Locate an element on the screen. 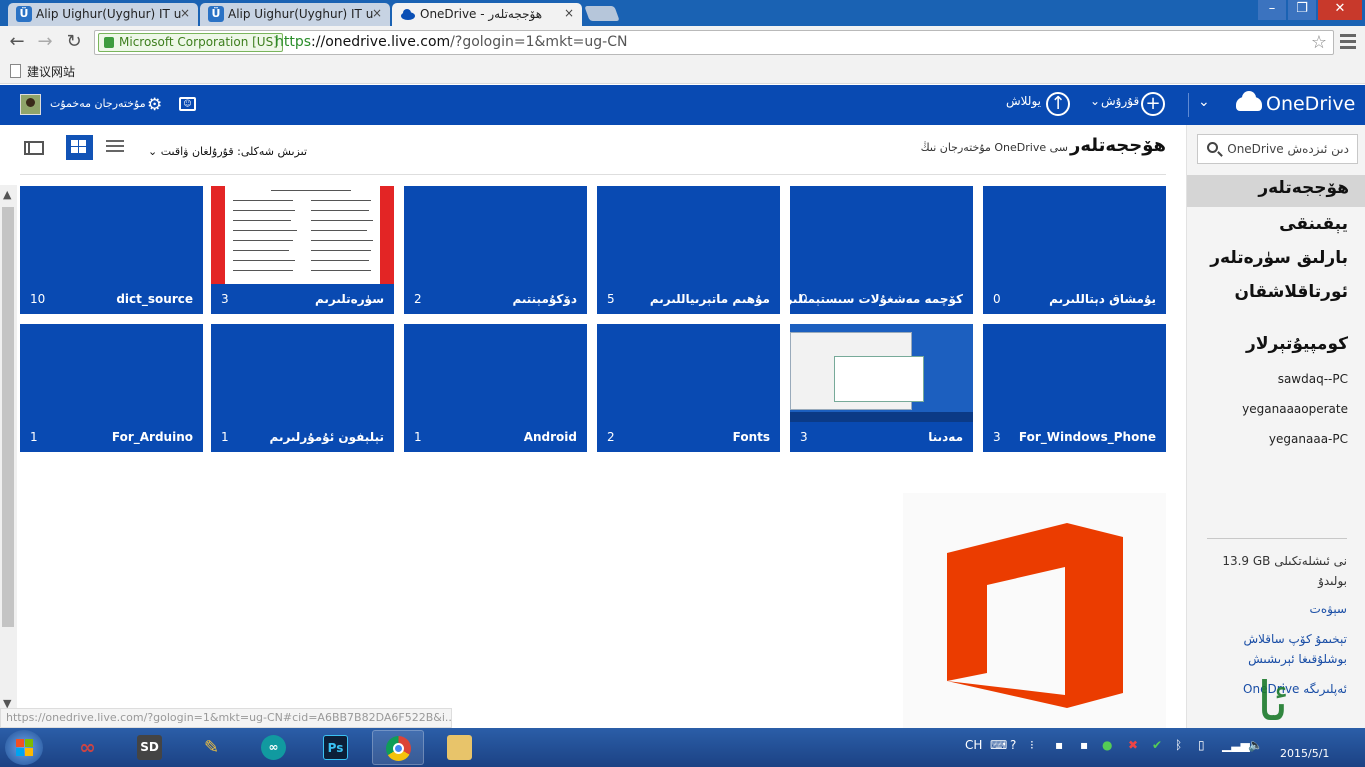 The image size is (1365, 767). thumbnails-view-icon is located at coordinates (79, 147).